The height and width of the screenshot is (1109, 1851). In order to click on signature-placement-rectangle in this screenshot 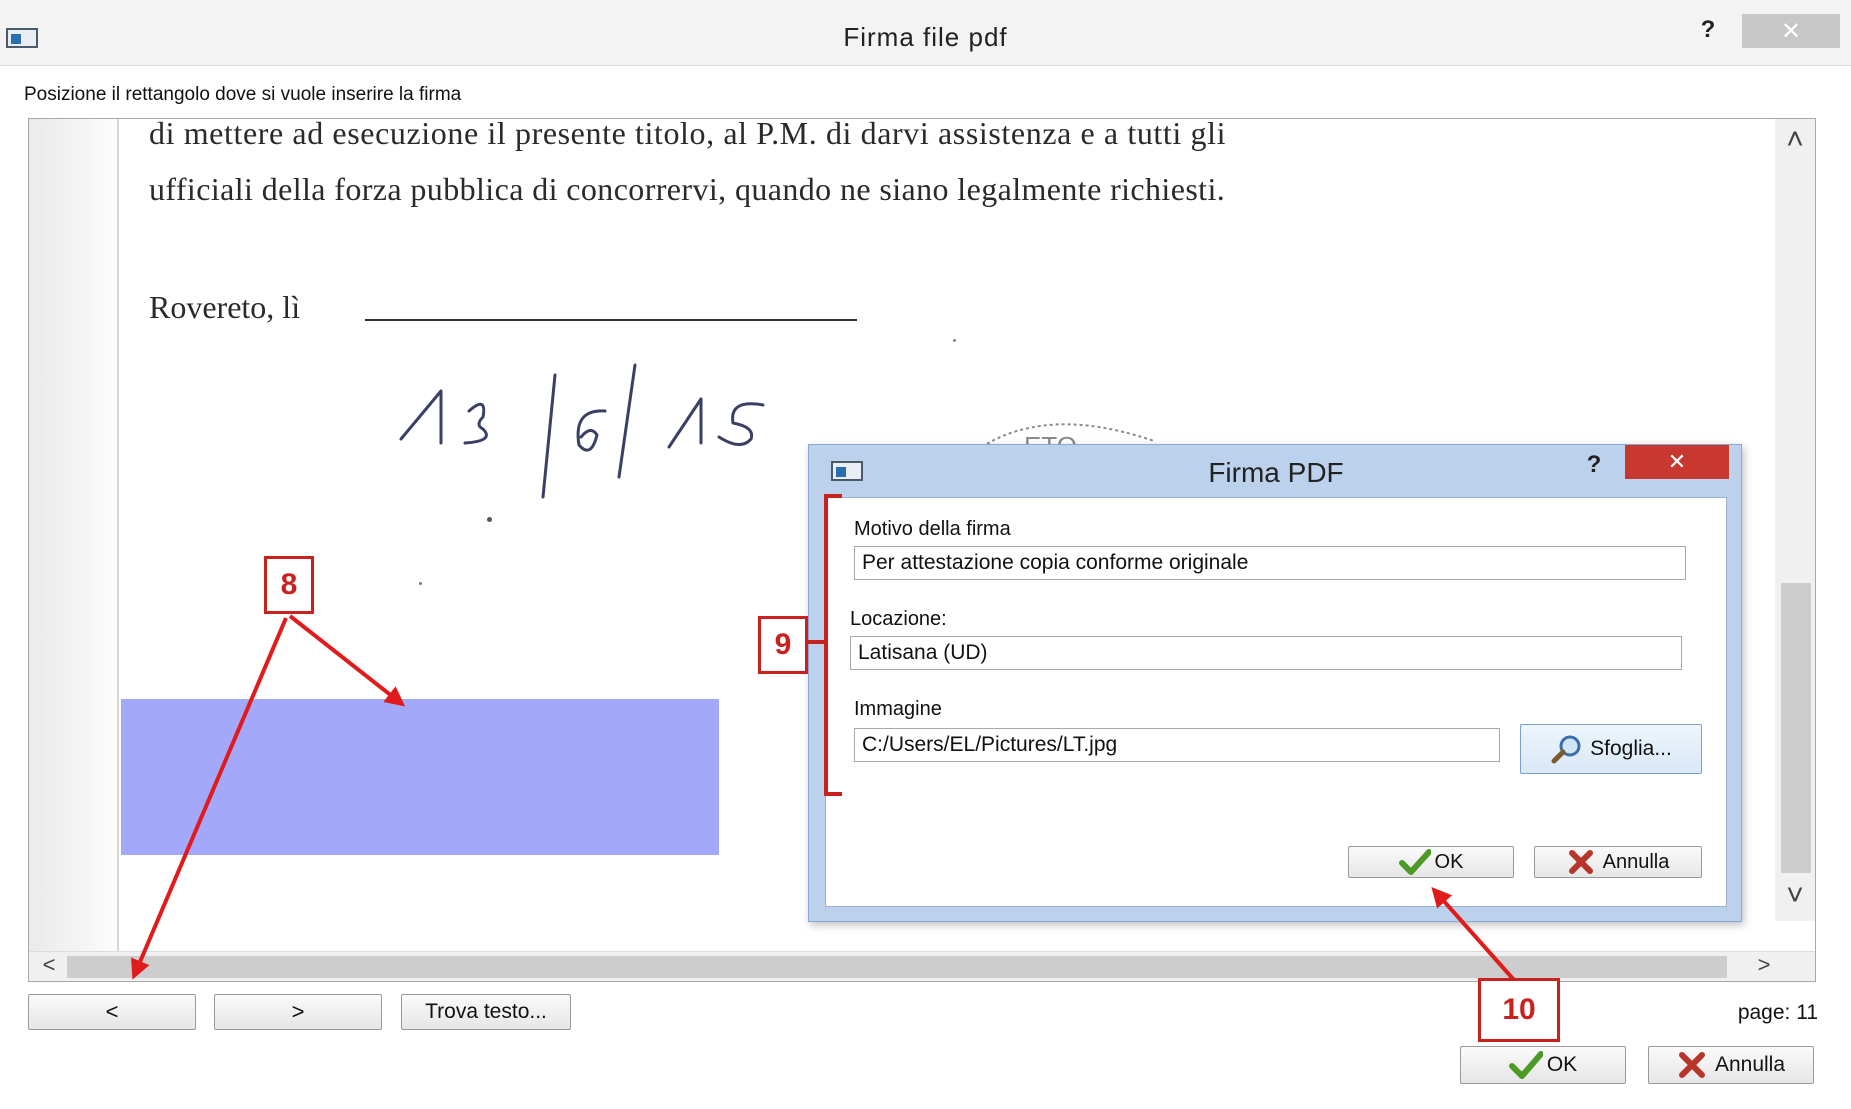, I will do `click(420, 777)`.